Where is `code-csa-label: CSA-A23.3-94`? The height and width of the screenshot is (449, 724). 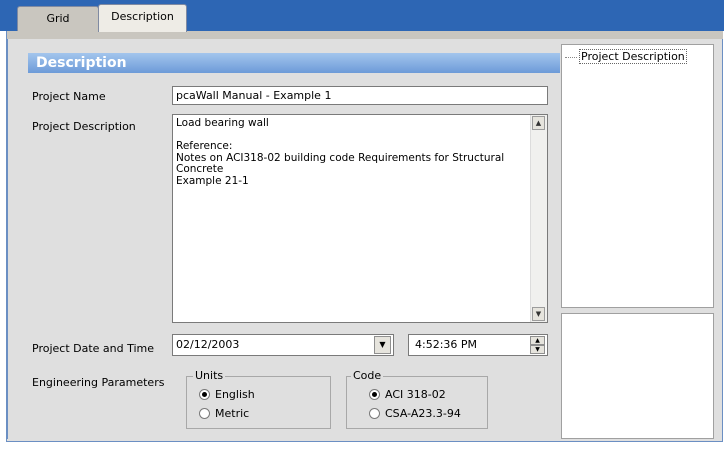
code-csa-label: CSA-A23.3-94 is located at coordinates (423, 413).